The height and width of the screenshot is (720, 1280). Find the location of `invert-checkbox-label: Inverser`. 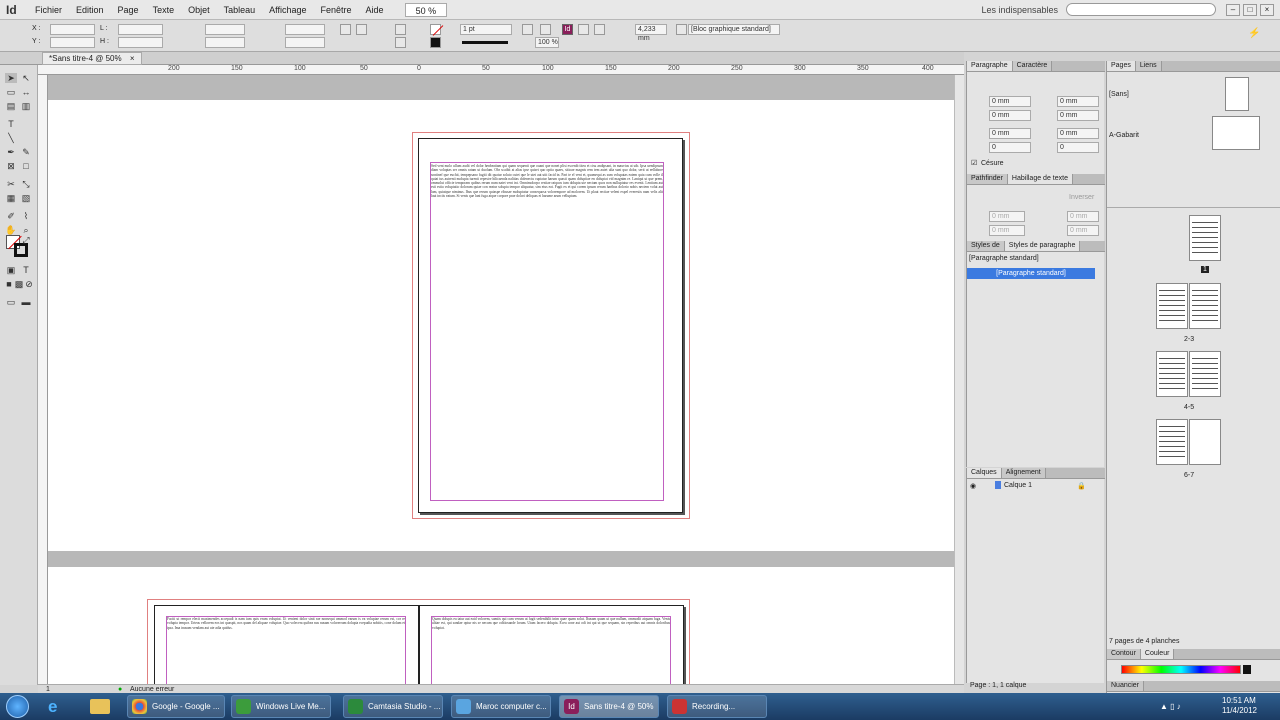

invert-checkbox-label: Inverser is located at coordinates (1081, 197).